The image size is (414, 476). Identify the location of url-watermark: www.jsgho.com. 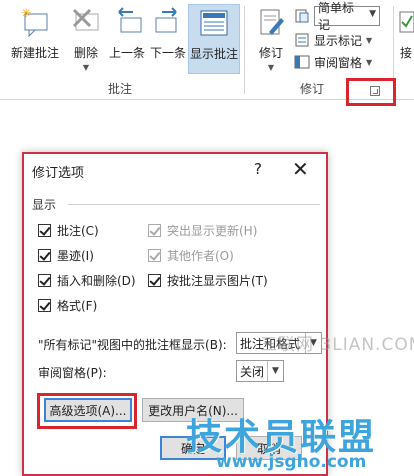
(291, 462).